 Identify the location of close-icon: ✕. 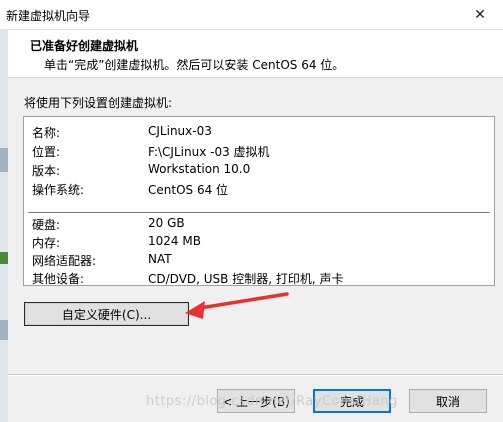
(480, 15).